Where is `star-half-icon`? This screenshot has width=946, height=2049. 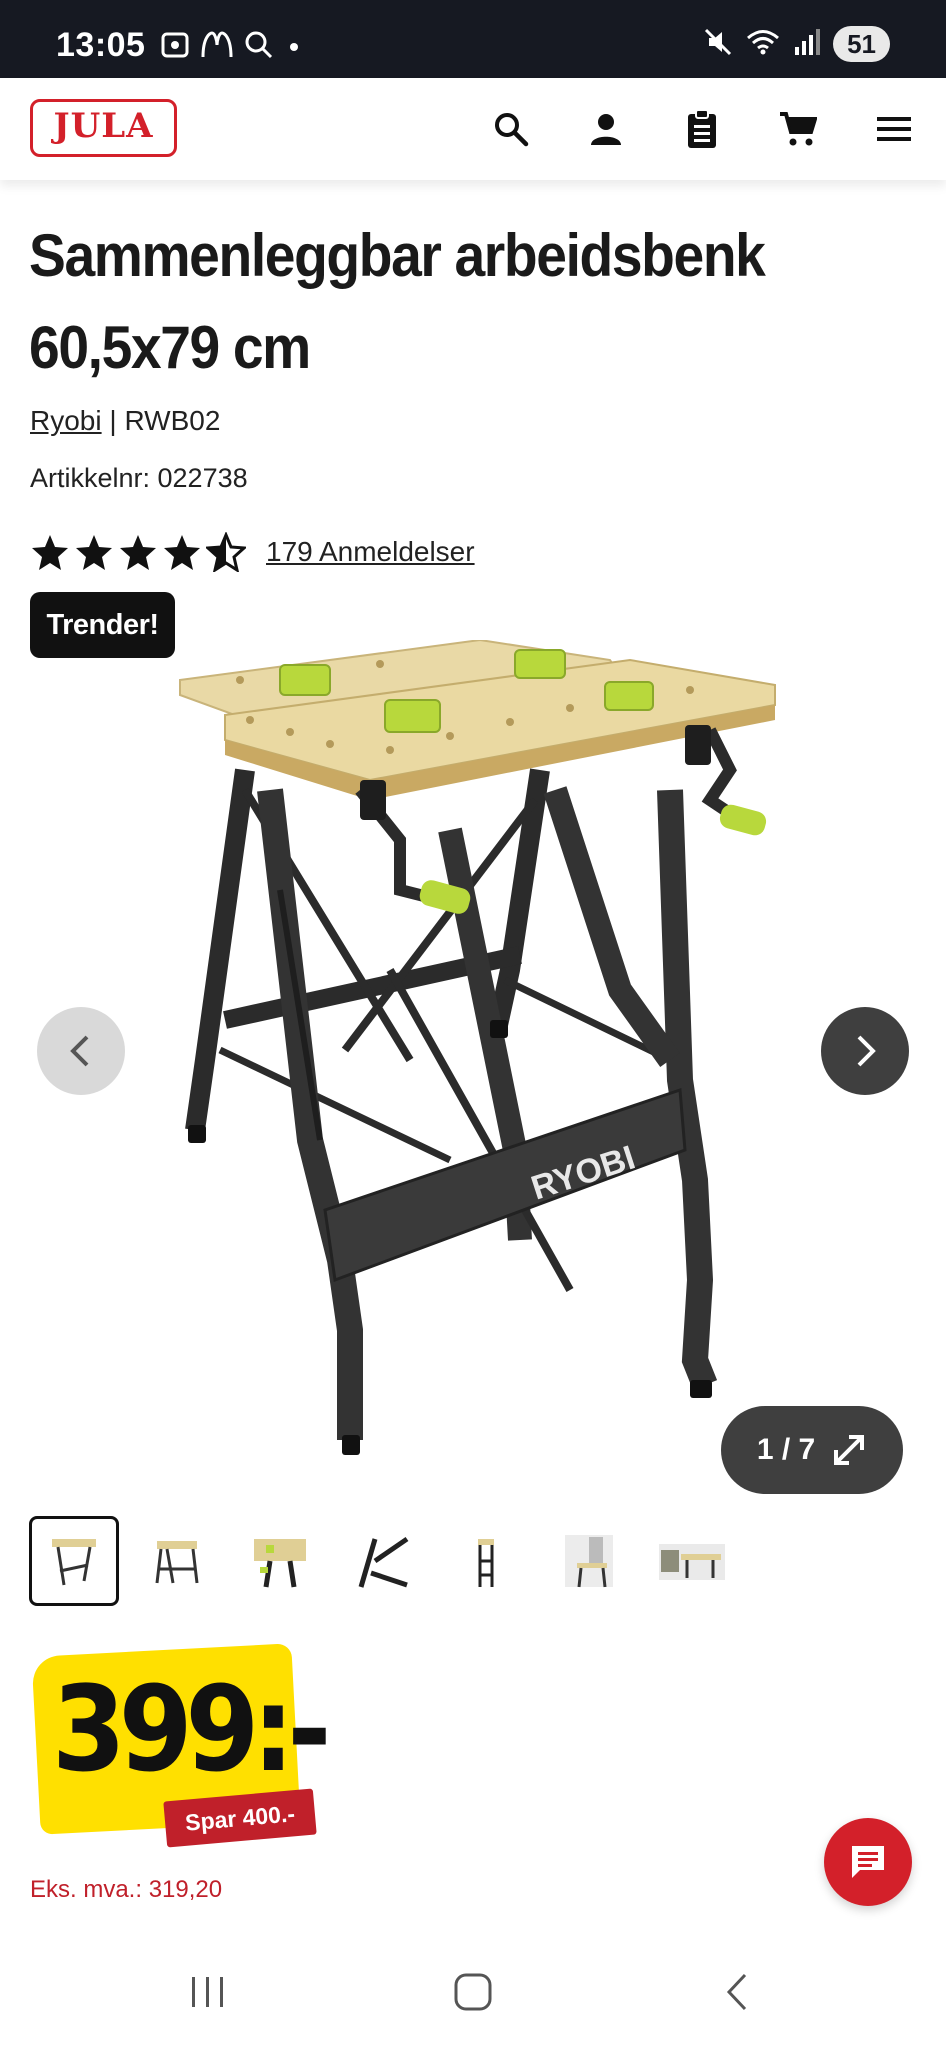 star-half-icon is located at coordinates (226, 552).